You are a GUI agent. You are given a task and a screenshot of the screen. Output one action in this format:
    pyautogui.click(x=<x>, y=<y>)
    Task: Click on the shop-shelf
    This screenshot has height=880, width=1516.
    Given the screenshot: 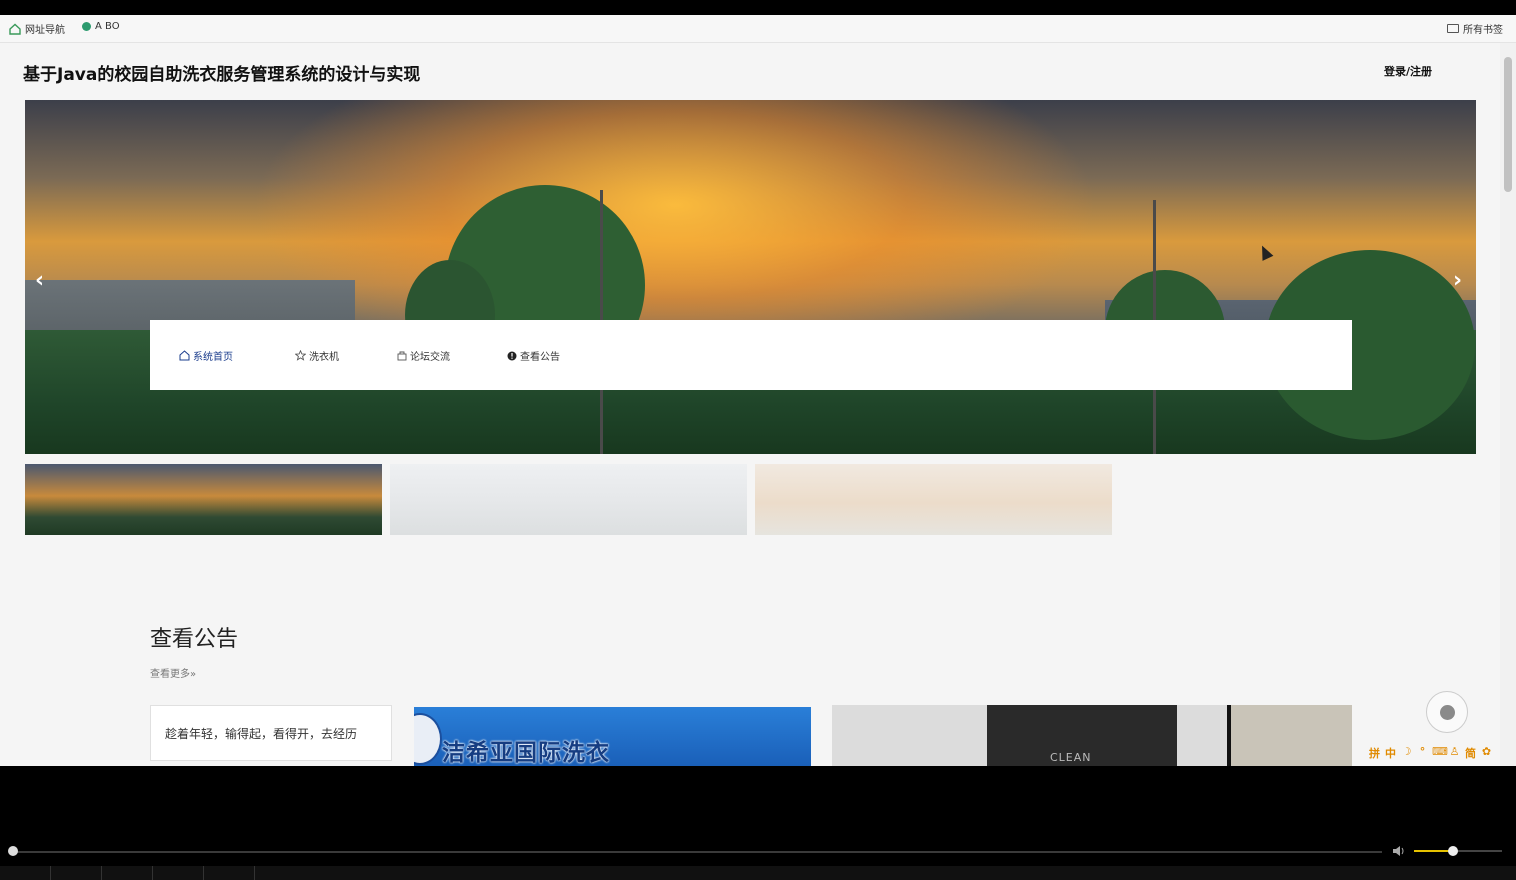 What is the action you would take?
    pyautogui.click(x=1289, y=735)
    